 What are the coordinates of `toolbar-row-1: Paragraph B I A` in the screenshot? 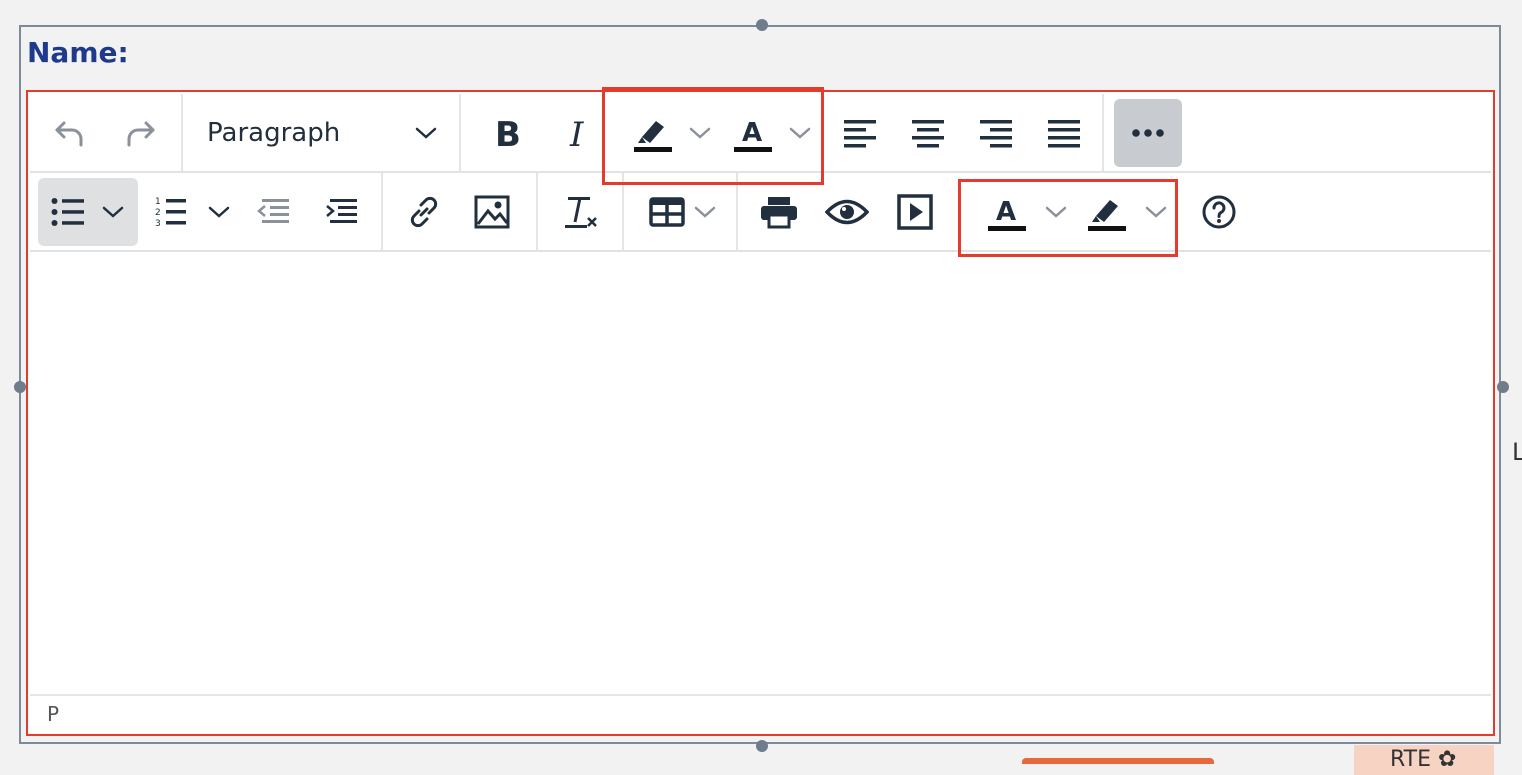 It's located at (760, 133).